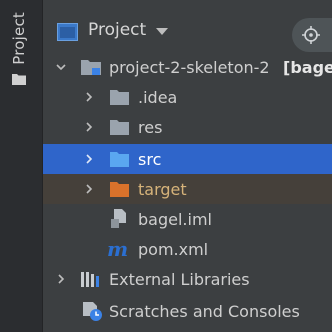 This screenshot has width=332, height=332. What do you see at coordinates (187, 127) in the screenshot?
I see `tree-node-res: res` at bounding box center [187, 127].